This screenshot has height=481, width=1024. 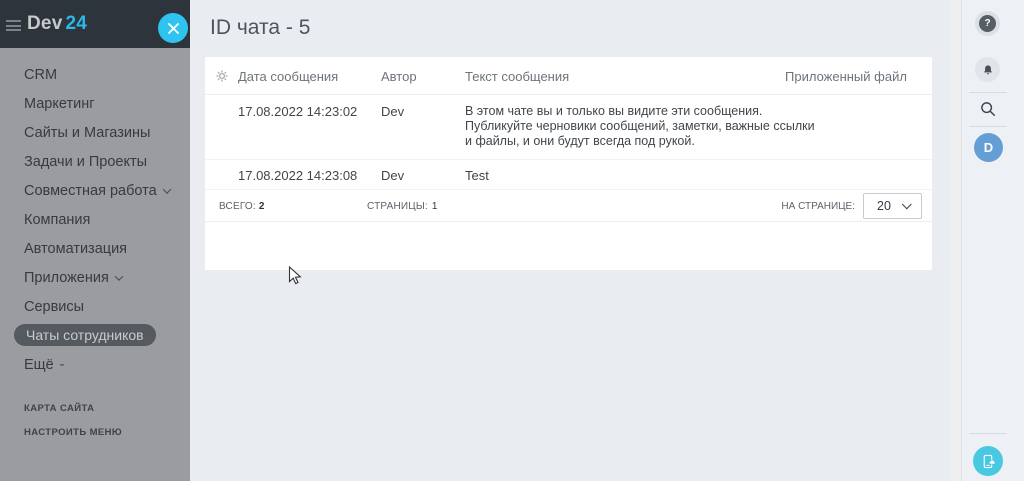 I want to click on help-button: ?, so click(x=987, y=23).